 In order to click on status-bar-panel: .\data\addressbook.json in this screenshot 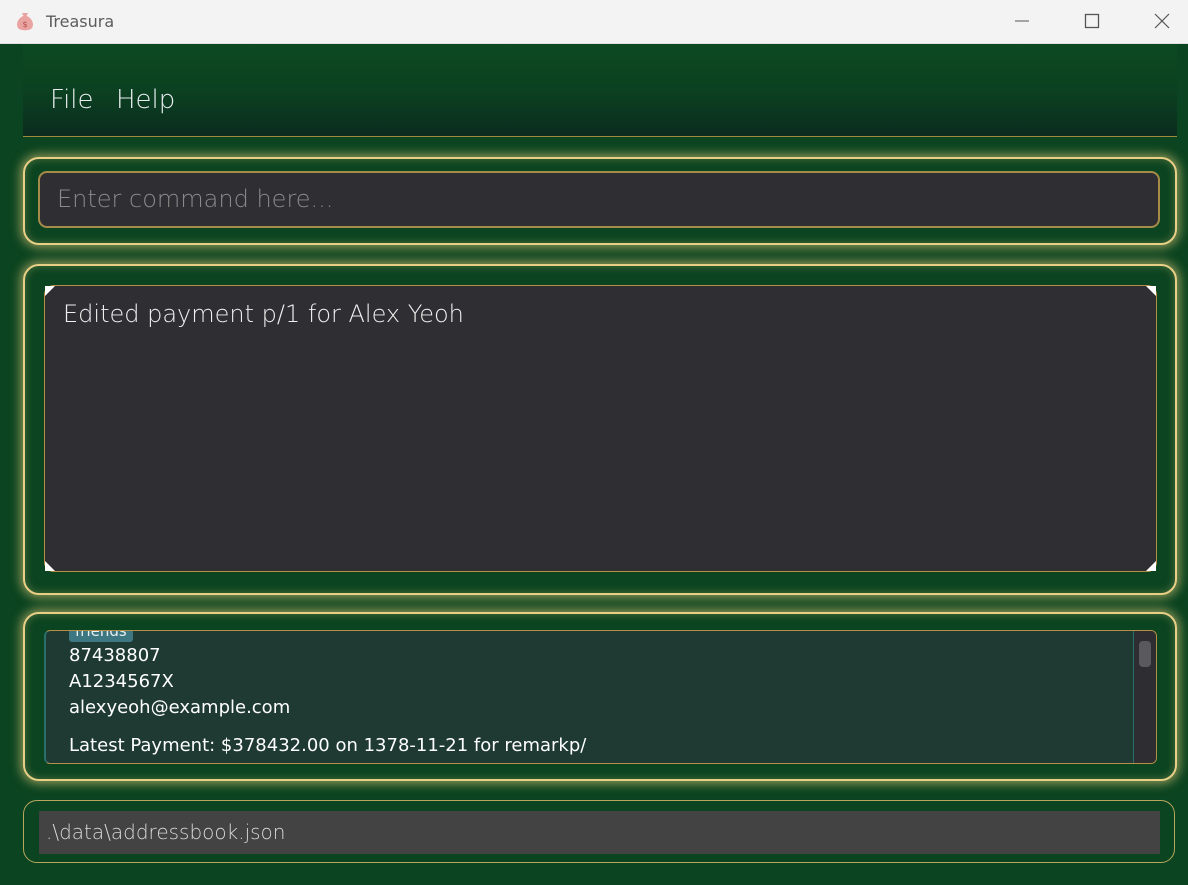, I will do `click(599, 831)`.